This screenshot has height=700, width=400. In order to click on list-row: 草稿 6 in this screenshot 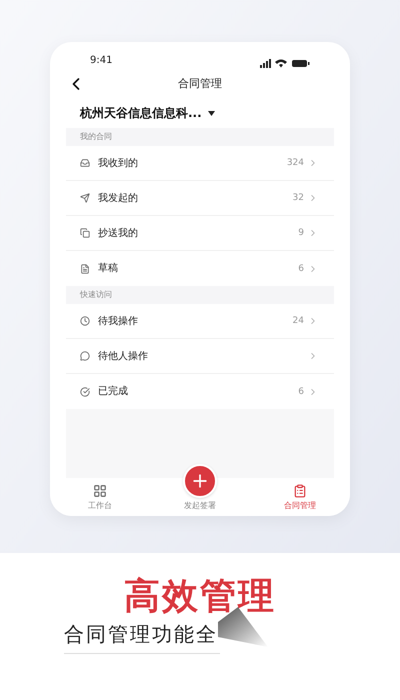, I will do `click(200, 268)`.